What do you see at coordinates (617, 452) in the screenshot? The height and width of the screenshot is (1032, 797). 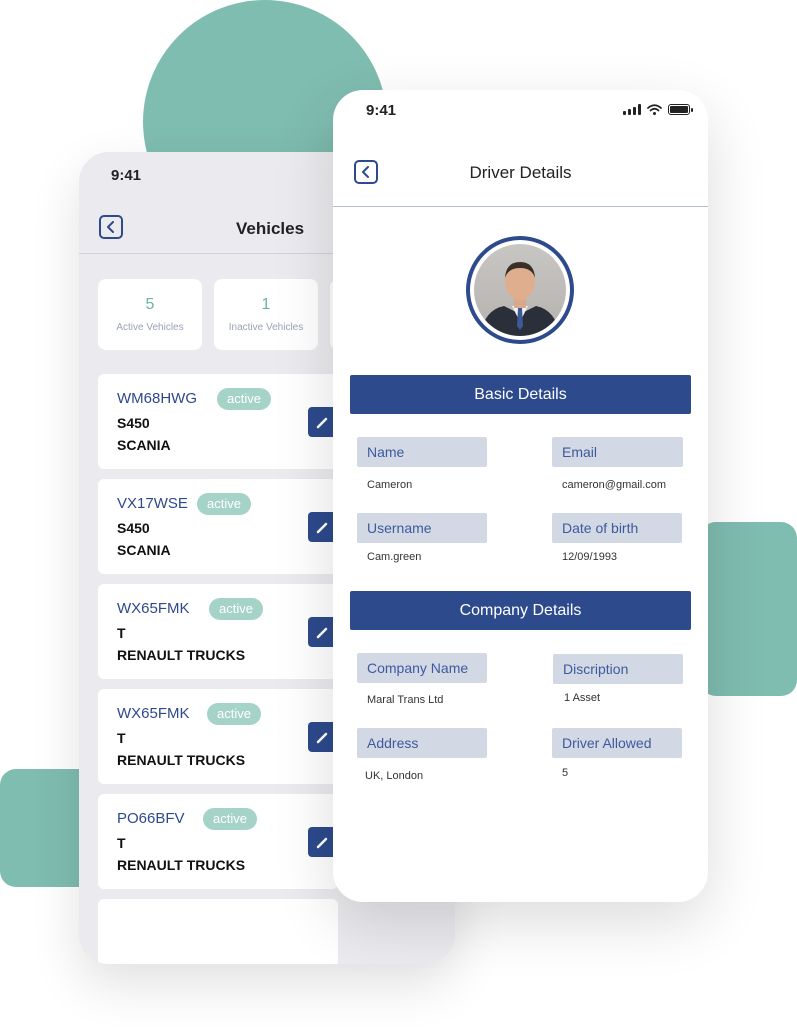 I see `email-label: Email` at bounding box center [617, 452].